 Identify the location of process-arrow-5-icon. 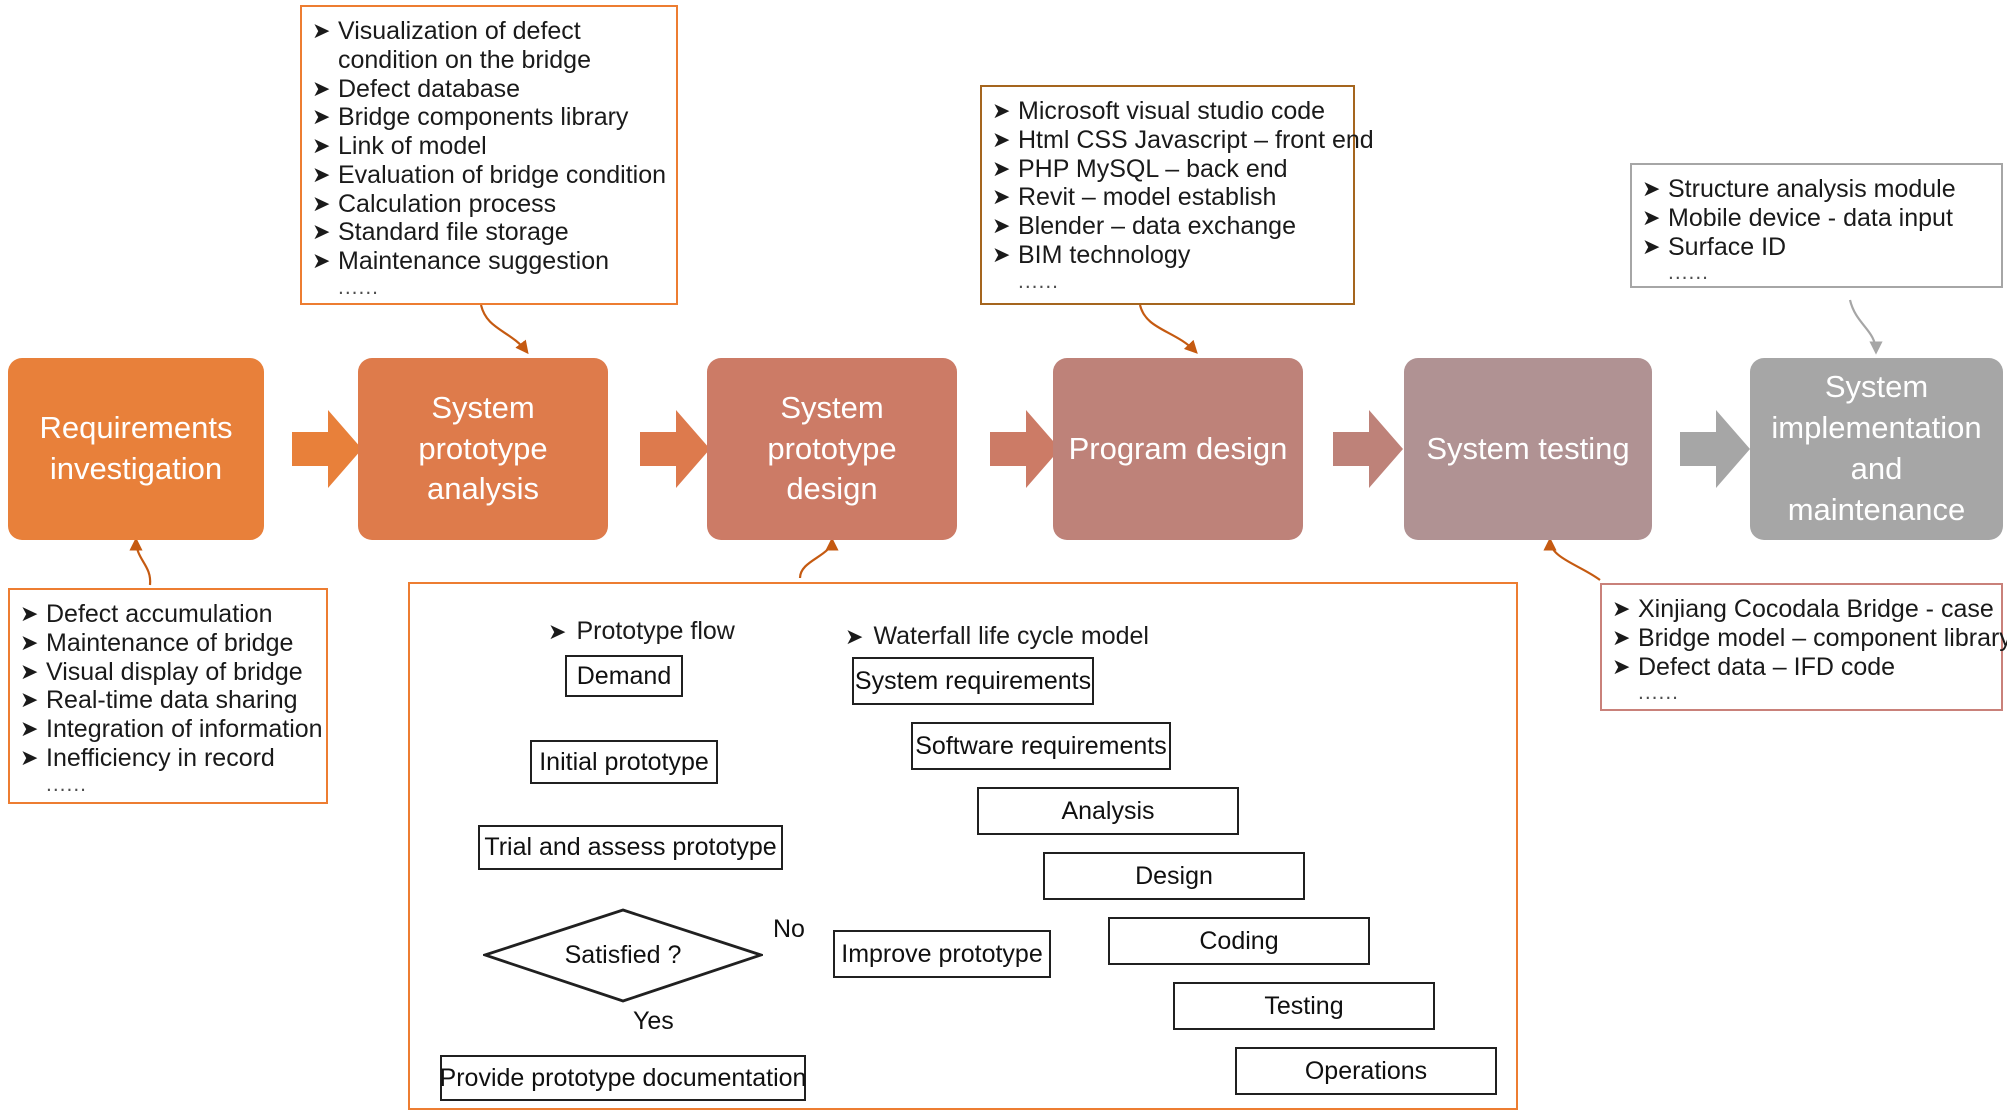
(1715, 449).